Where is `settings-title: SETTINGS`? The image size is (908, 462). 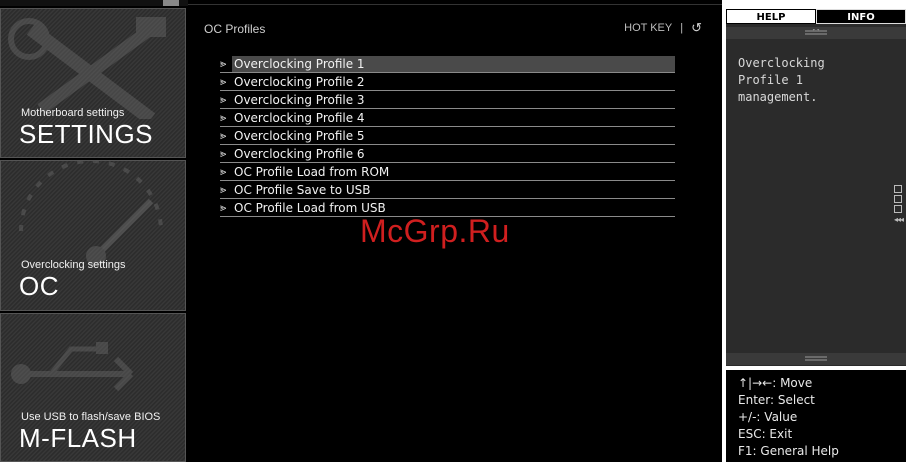 settings-title: SETTINGS is located at coordinates (86, 134).